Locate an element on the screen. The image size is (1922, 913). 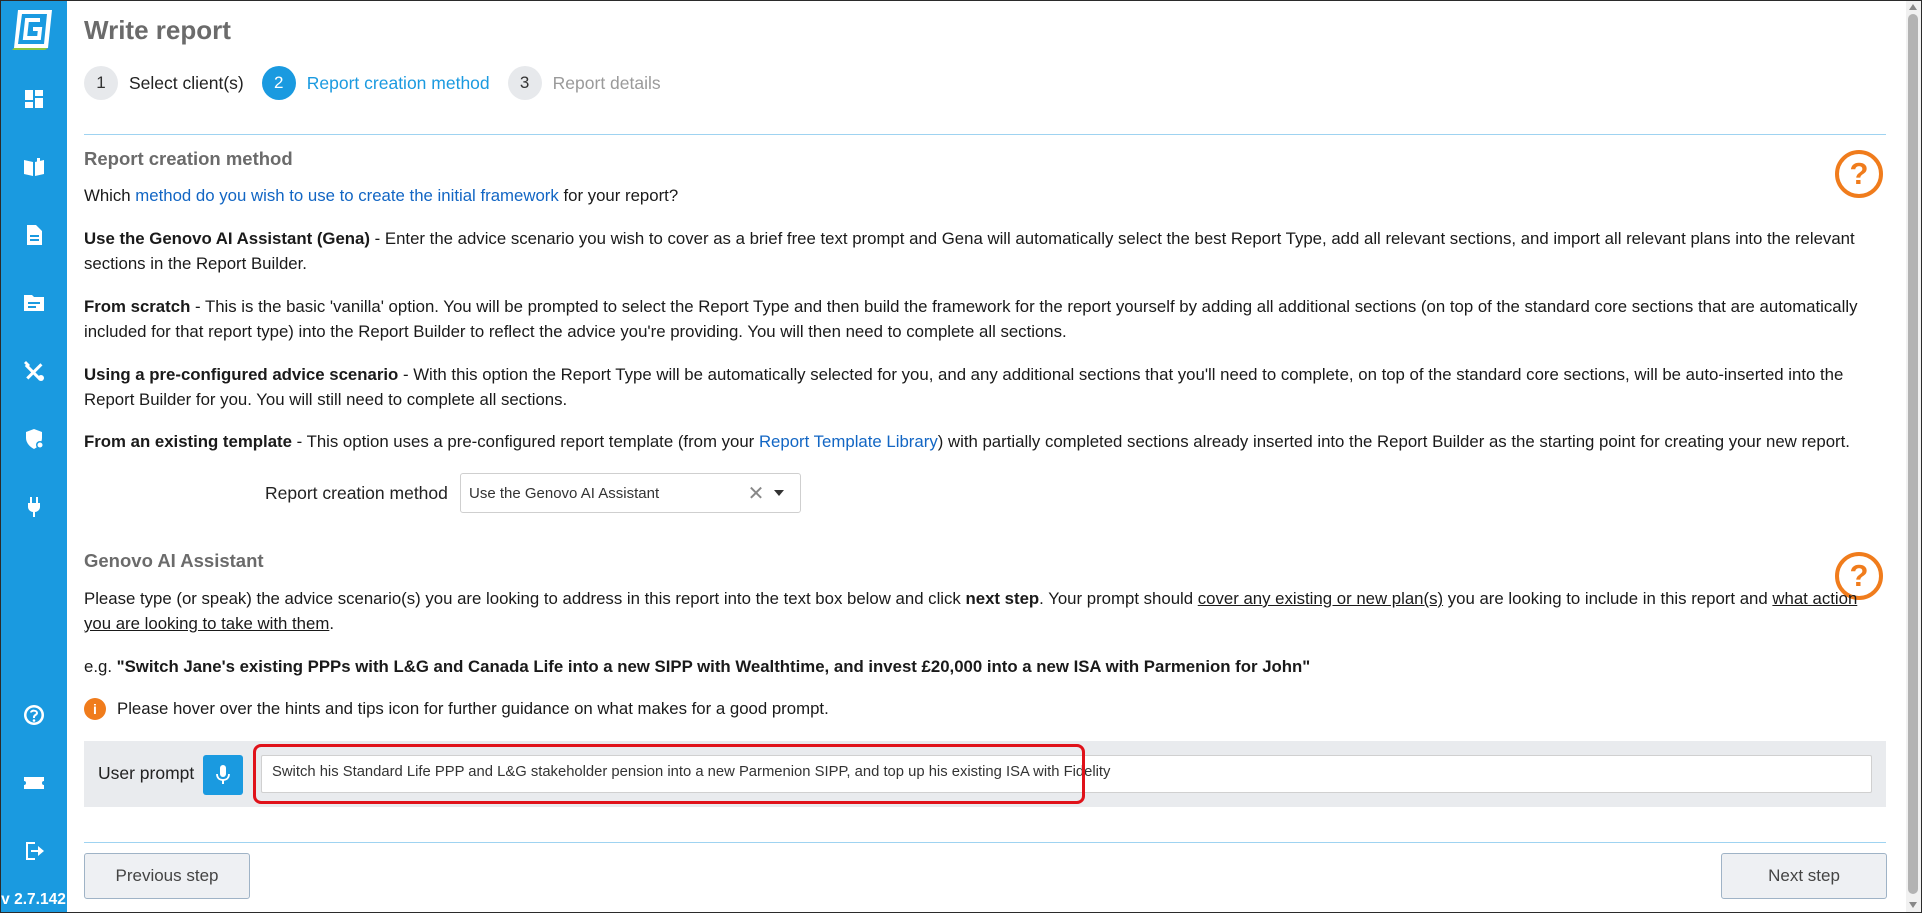
info-icon: i is located at coordinates (95, 709).